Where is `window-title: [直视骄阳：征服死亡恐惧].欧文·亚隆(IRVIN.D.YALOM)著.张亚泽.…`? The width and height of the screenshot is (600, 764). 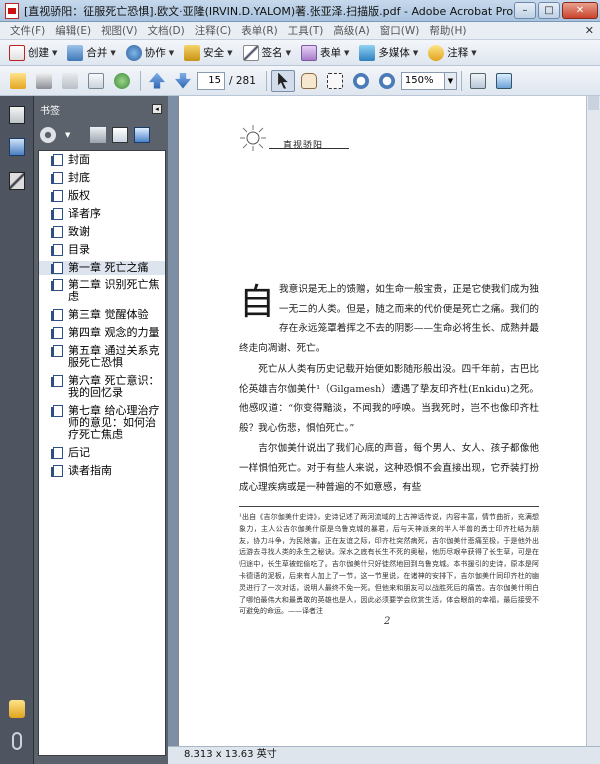 window-title: [直视骄阳：征服死亡恐惧].欧文·亚隆(IRVIN.D.YALOM)著.张亚泽.… is located at coordinates (269, 11).